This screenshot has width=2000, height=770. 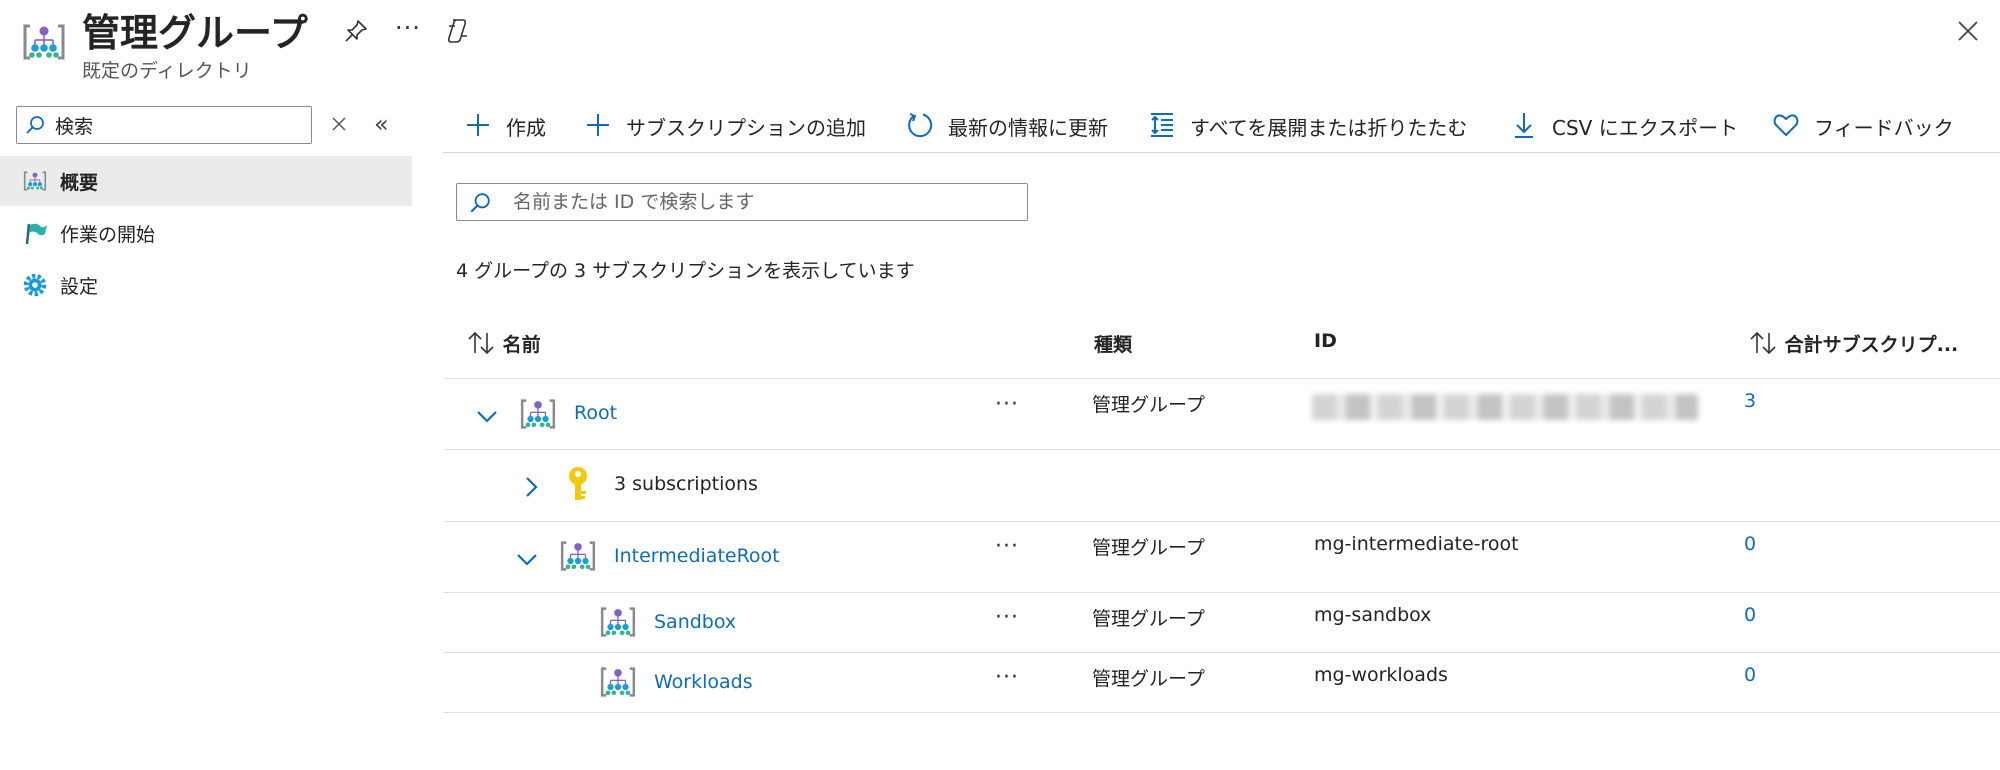 What do you see at coordinates (531, 487) in the screenshot?
I see `chevron-right-icon` at bounding box center [531, 487].